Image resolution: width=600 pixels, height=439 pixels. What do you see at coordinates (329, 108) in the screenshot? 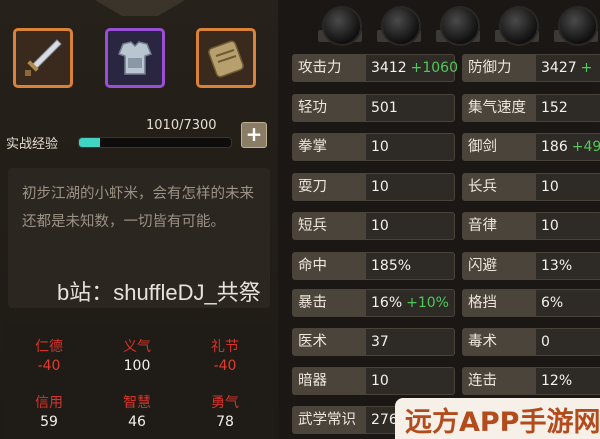
I see `stat-label: 轻功` at bounding box center [329, 108].